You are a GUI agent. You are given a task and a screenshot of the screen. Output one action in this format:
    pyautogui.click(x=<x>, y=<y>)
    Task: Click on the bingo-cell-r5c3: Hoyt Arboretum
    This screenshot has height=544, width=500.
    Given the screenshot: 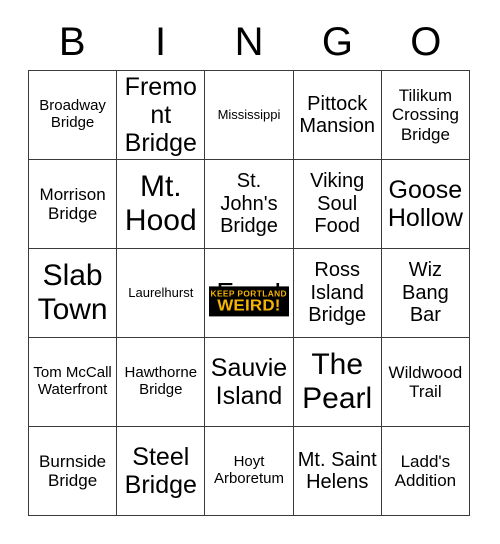 What is the action you would take?
    pyautogui.click(x=249, y=471)
    